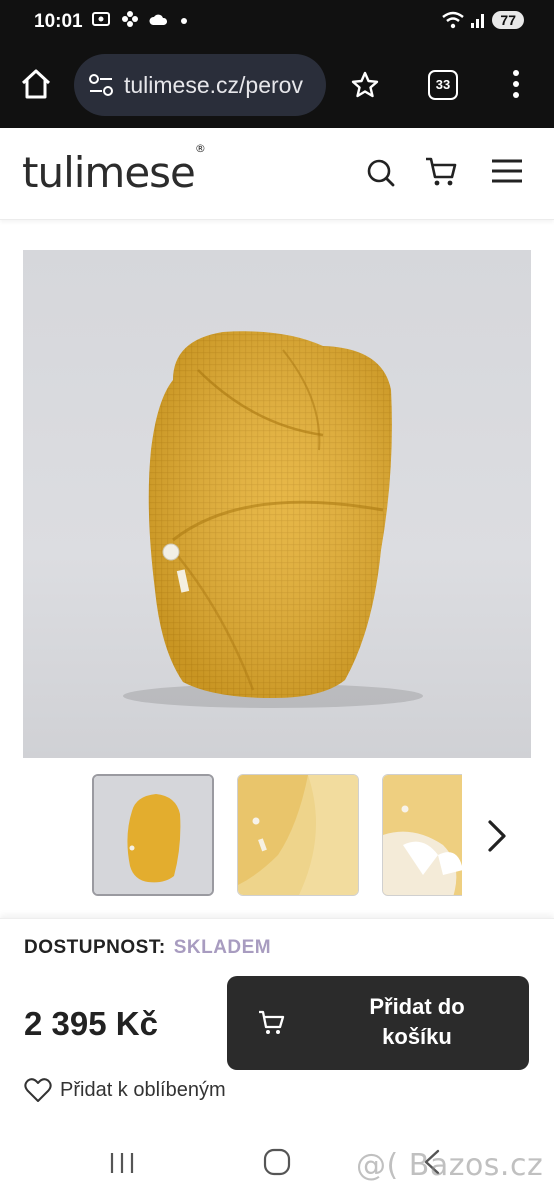  I want to click on cloud-icon, so click(158, 19).